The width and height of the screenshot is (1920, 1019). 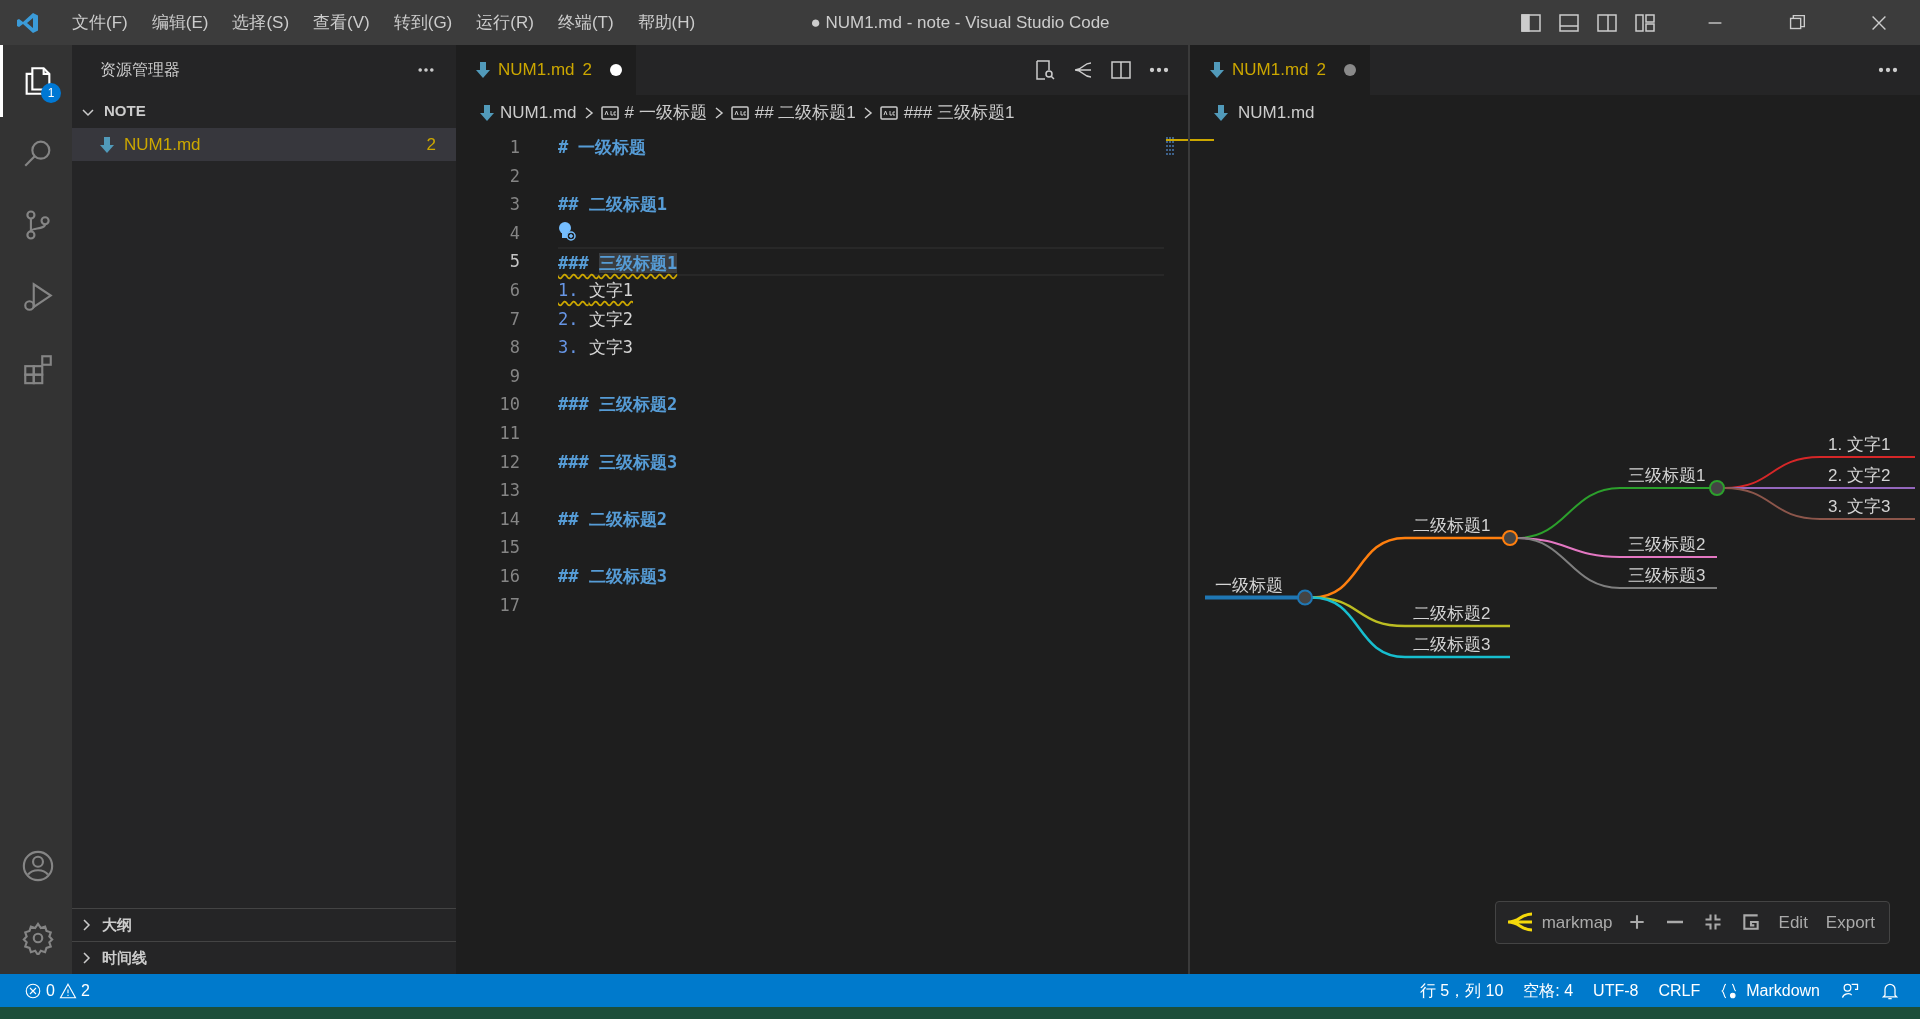 What do you see at coordinates (618, 461) in the screenshot?
I see `code-line: ### 三级标题3` at bounding box center [618, 461].